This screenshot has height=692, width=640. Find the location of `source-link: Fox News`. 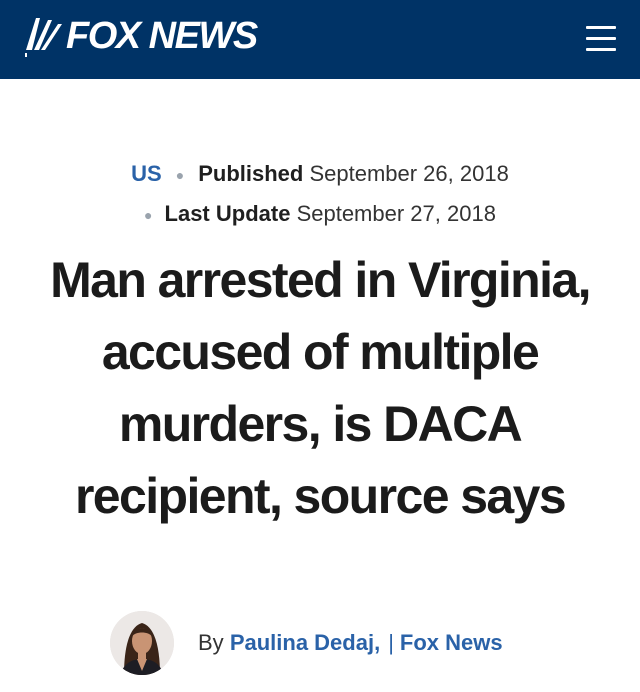

source-link: Fox News is located at coordinates (451, 642).